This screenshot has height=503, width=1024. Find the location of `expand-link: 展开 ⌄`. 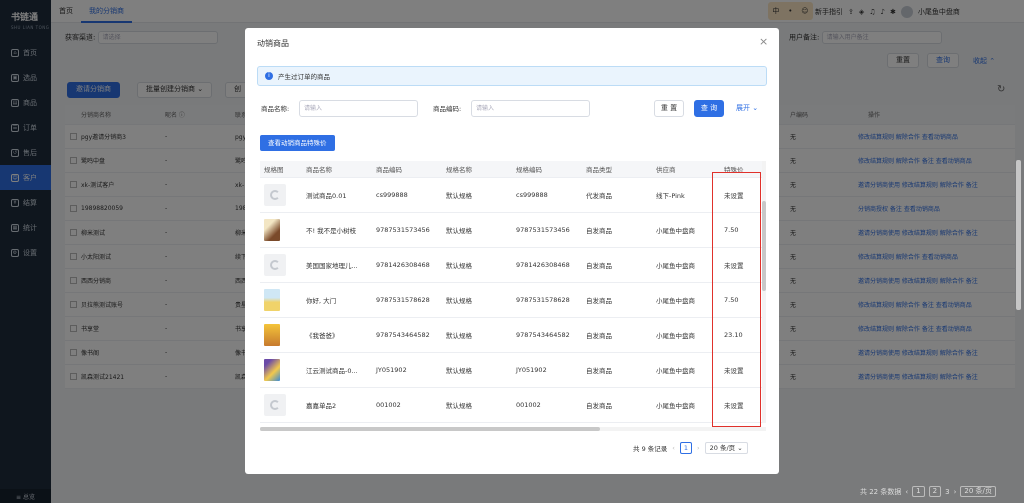

expand-link: 展开 ⌄ is located at coordinates (747, 108).